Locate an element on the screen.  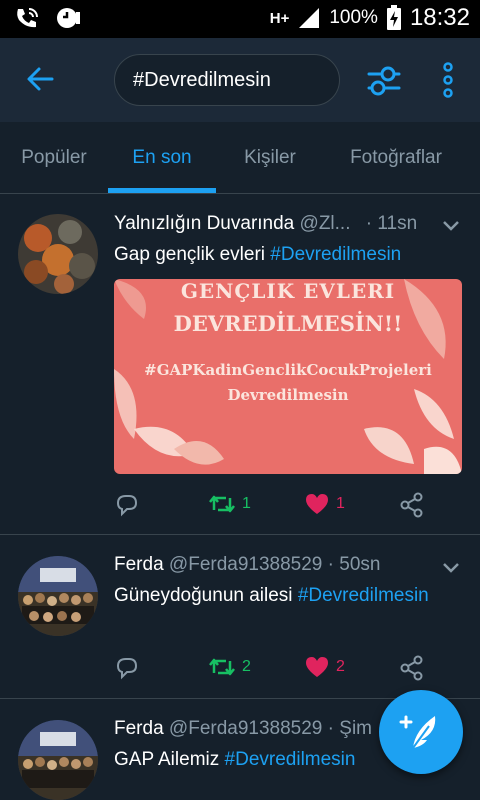
image-text-line4: Devredilmesin is located at coordinates (288, 395).